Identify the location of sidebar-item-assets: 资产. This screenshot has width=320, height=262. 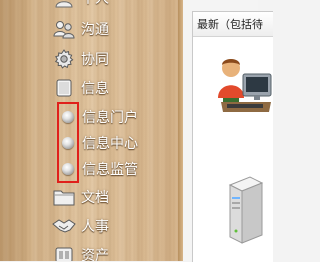
(80, 252).